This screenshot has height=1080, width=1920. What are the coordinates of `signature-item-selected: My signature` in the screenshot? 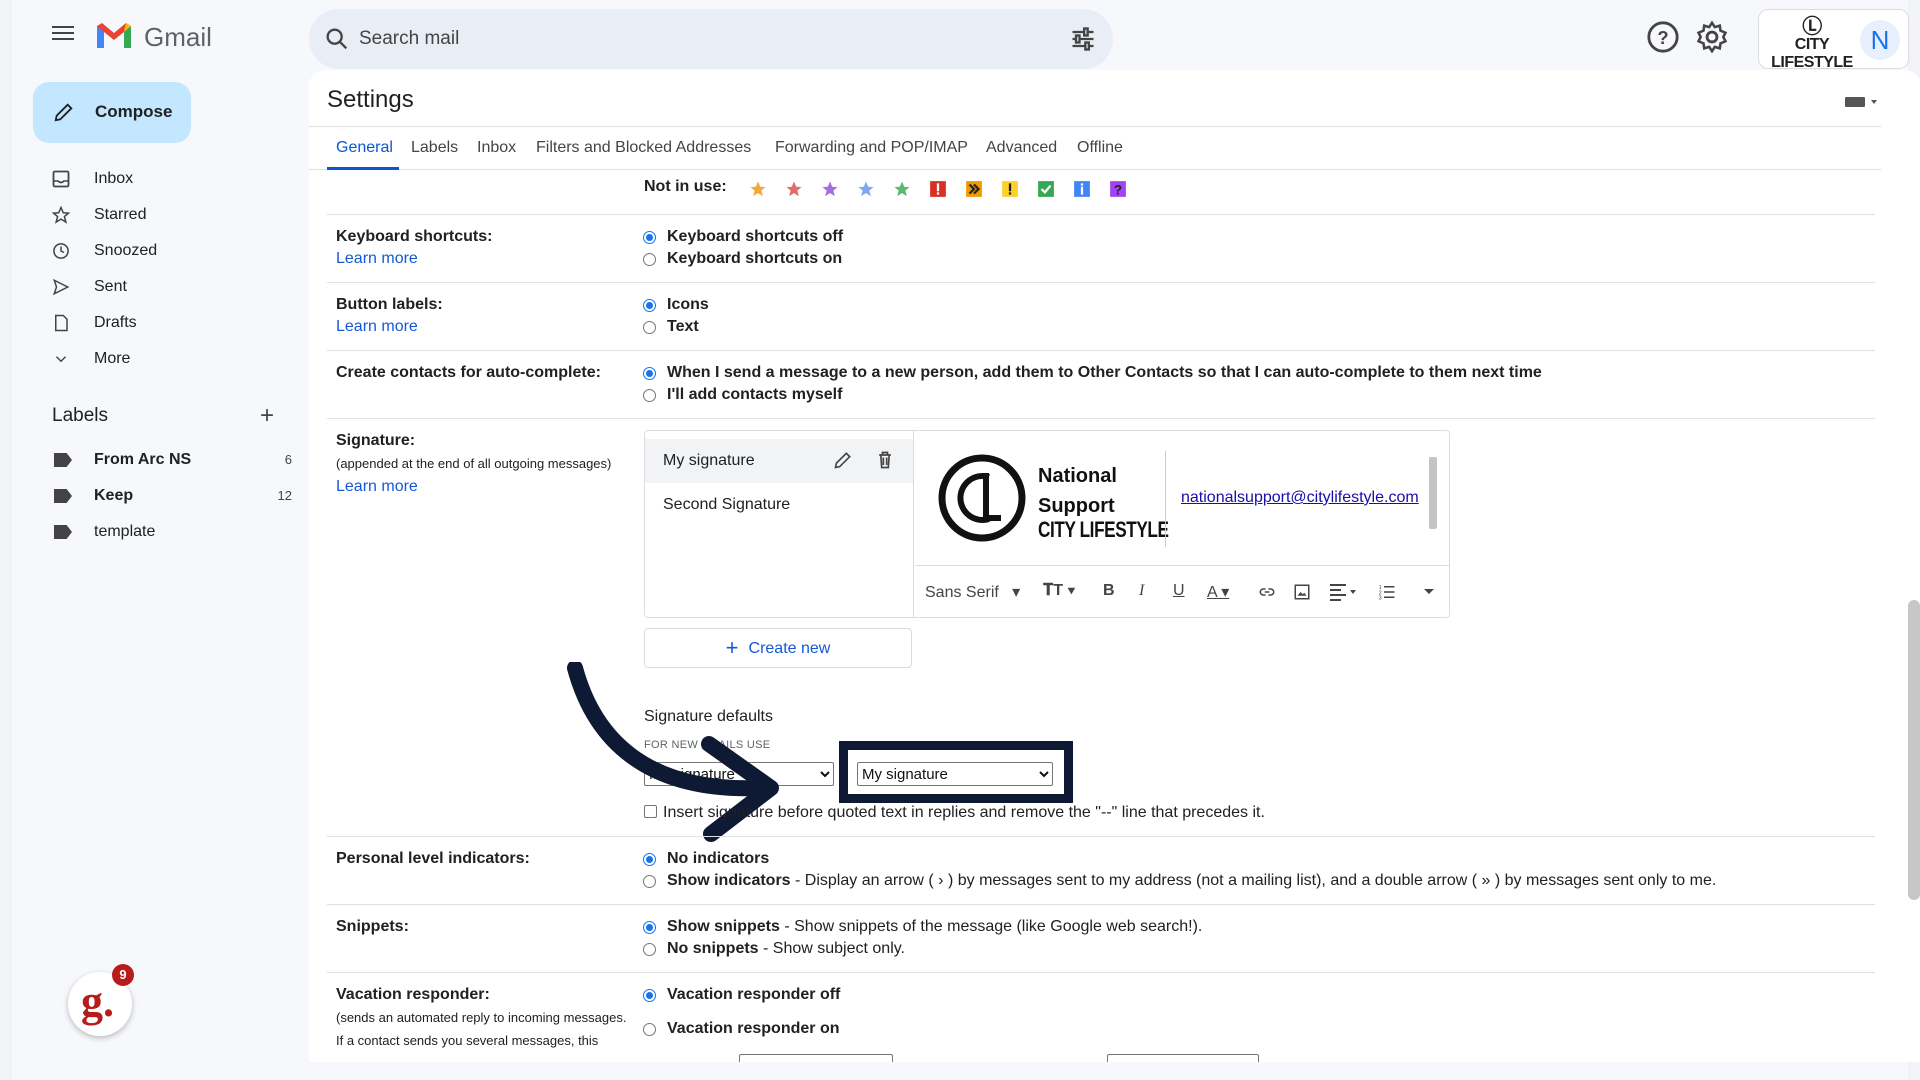 It's located at (779, 461).